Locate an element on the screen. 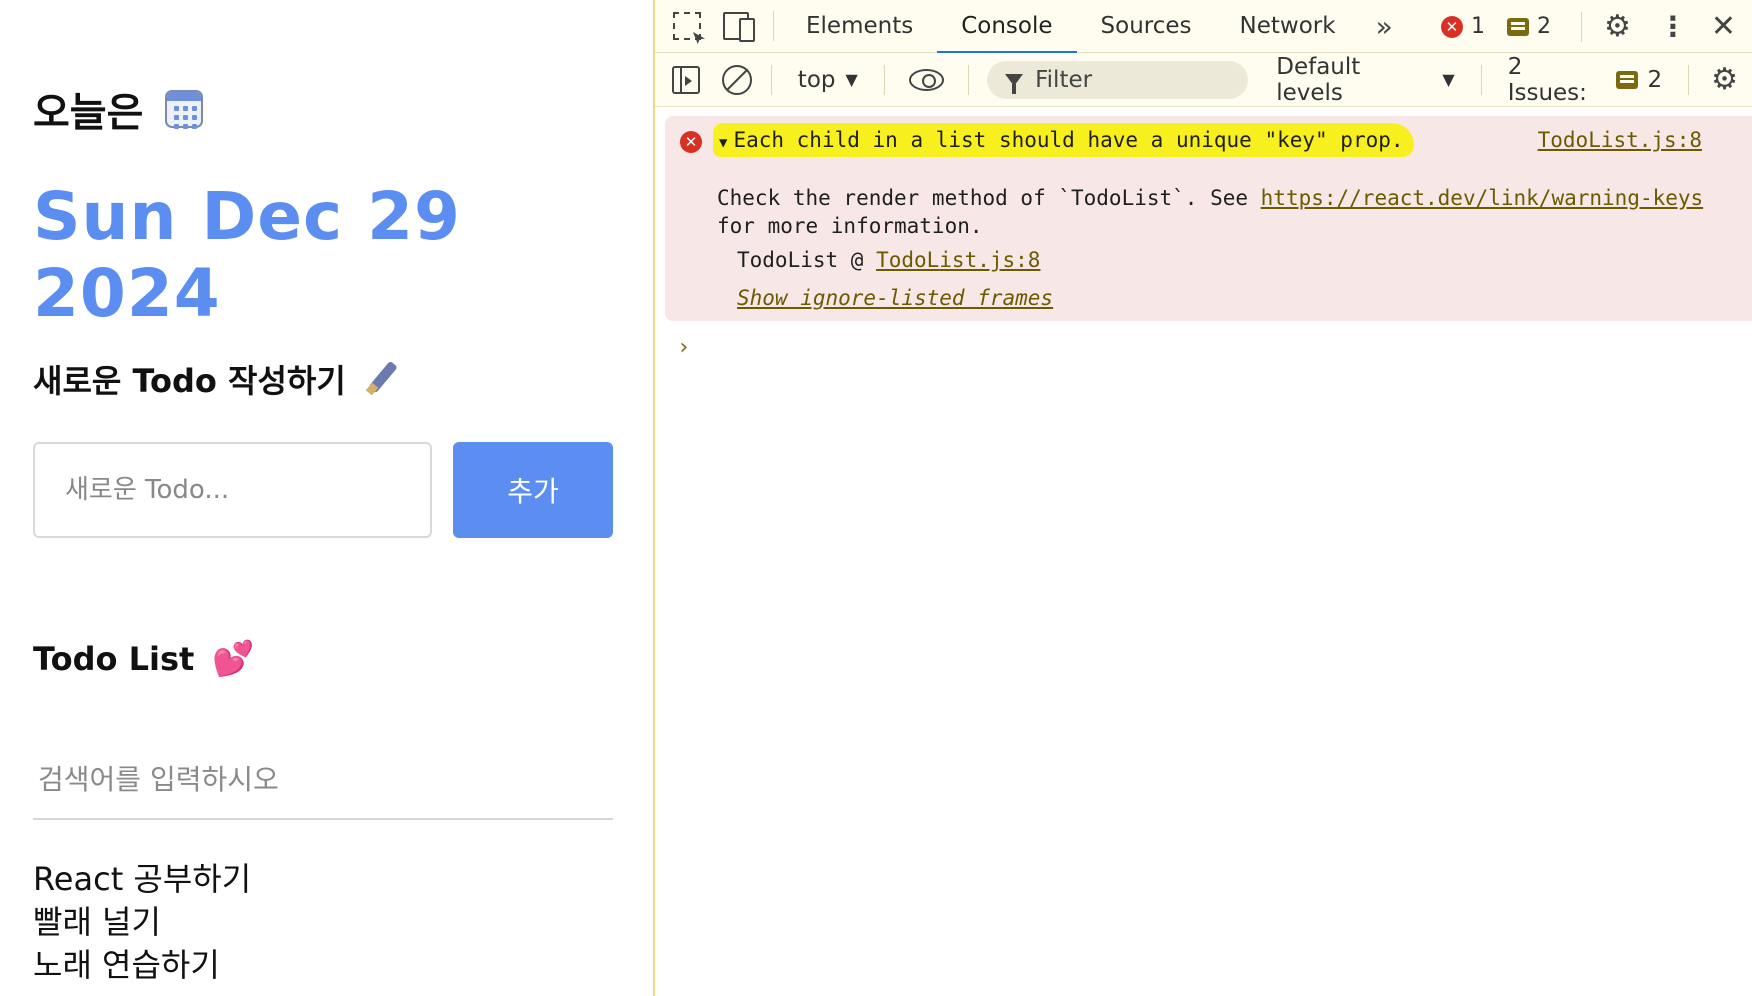  todo-list: React 공부하기 빨래 널기 노래 연습하기 is located at coordinates (142, 922).